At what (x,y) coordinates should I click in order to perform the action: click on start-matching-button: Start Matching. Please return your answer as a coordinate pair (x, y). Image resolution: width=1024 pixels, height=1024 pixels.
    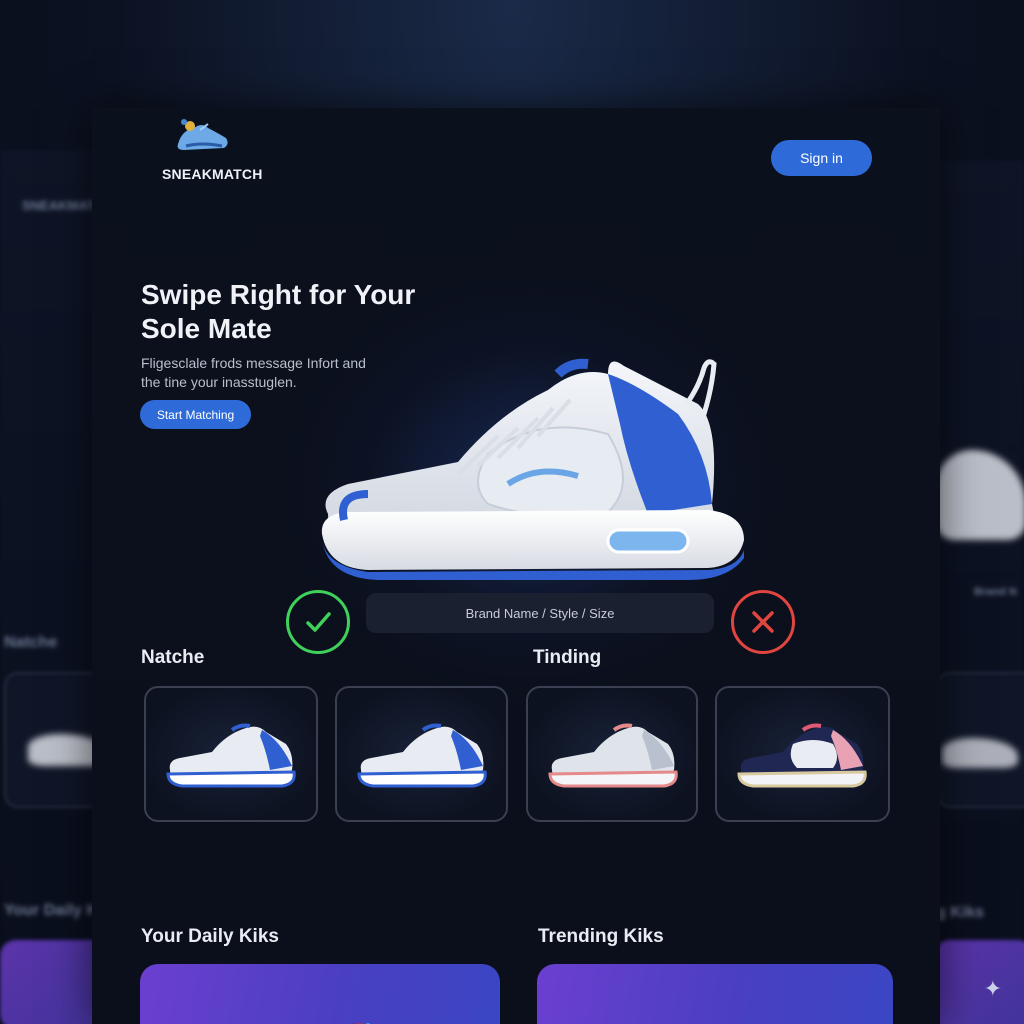
    Looking at the image, I should click on (195, 414).